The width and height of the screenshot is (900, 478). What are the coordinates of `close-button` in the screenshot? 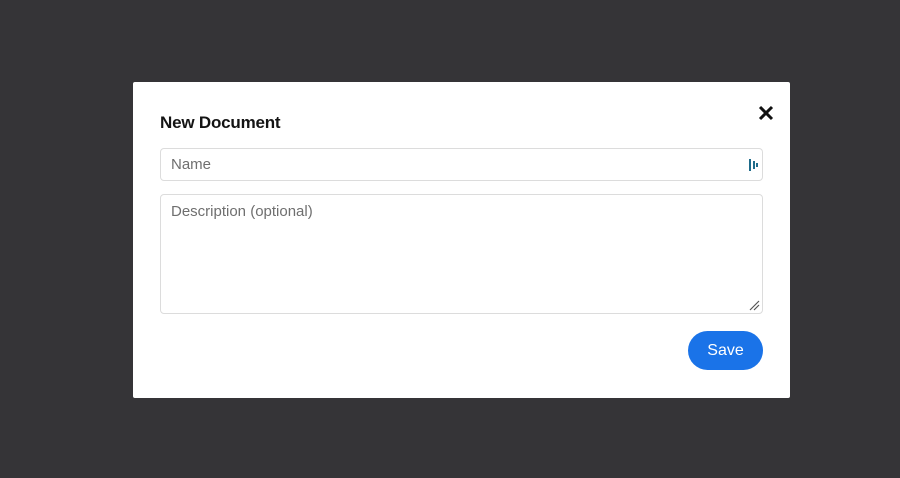 It's located at (766, 113).